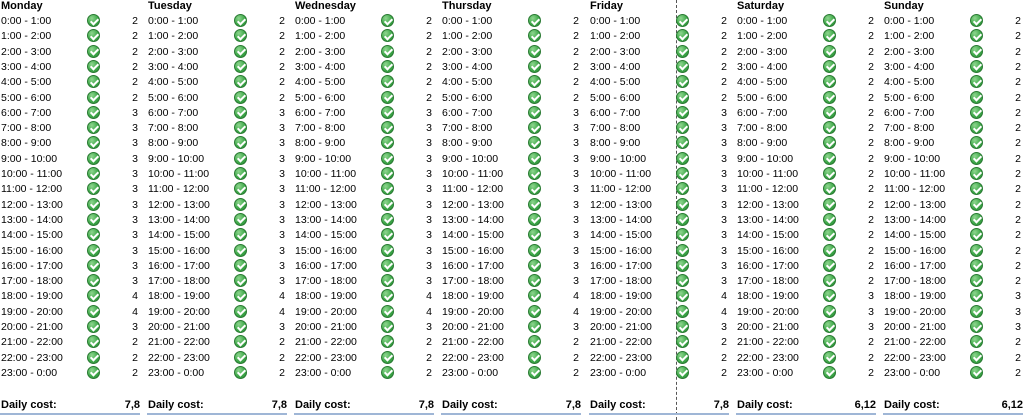 This screenshot has width=1024, height=420. What do you see at coordinates (621, 174) in the screenshot?
I see `time-slot-label: 10:00 - 11:00` at bounding box center [621, 174].